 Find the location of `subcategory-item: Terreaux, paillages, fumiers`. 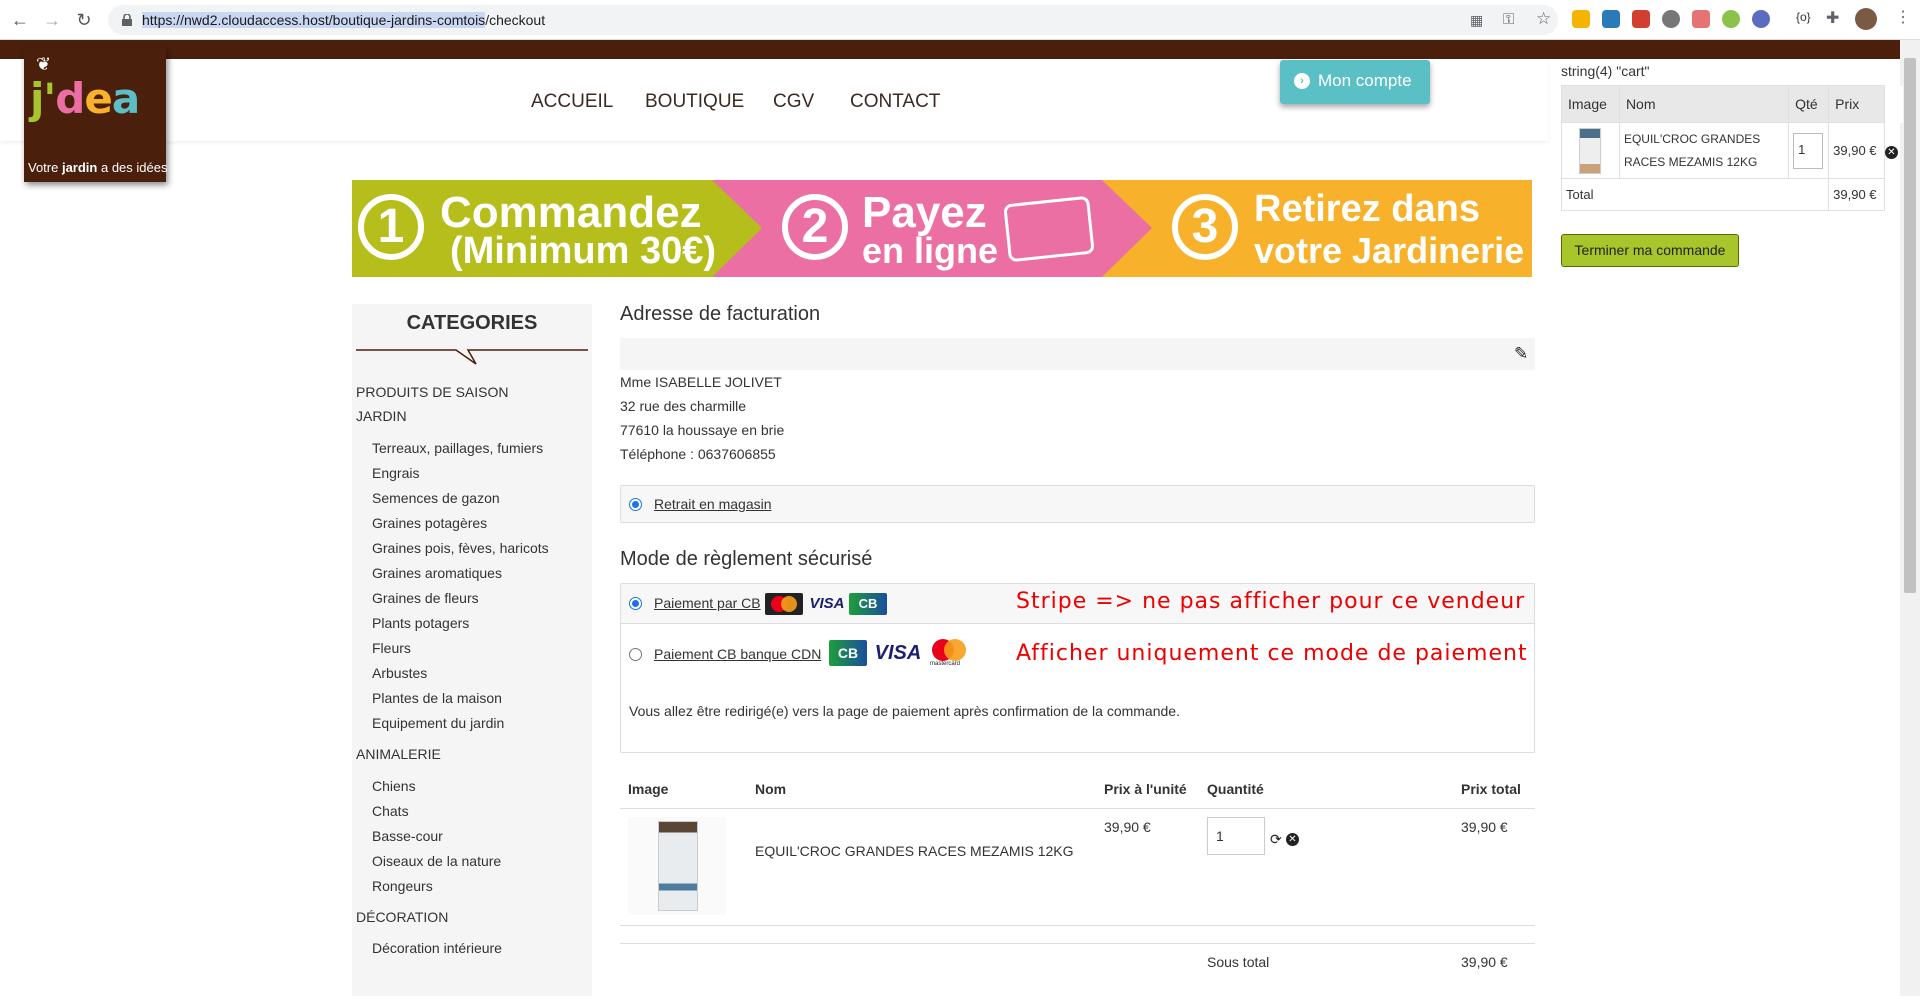

subcategory-item: Terreaux, paillages, fumiers is located at coordinates (457, 448).